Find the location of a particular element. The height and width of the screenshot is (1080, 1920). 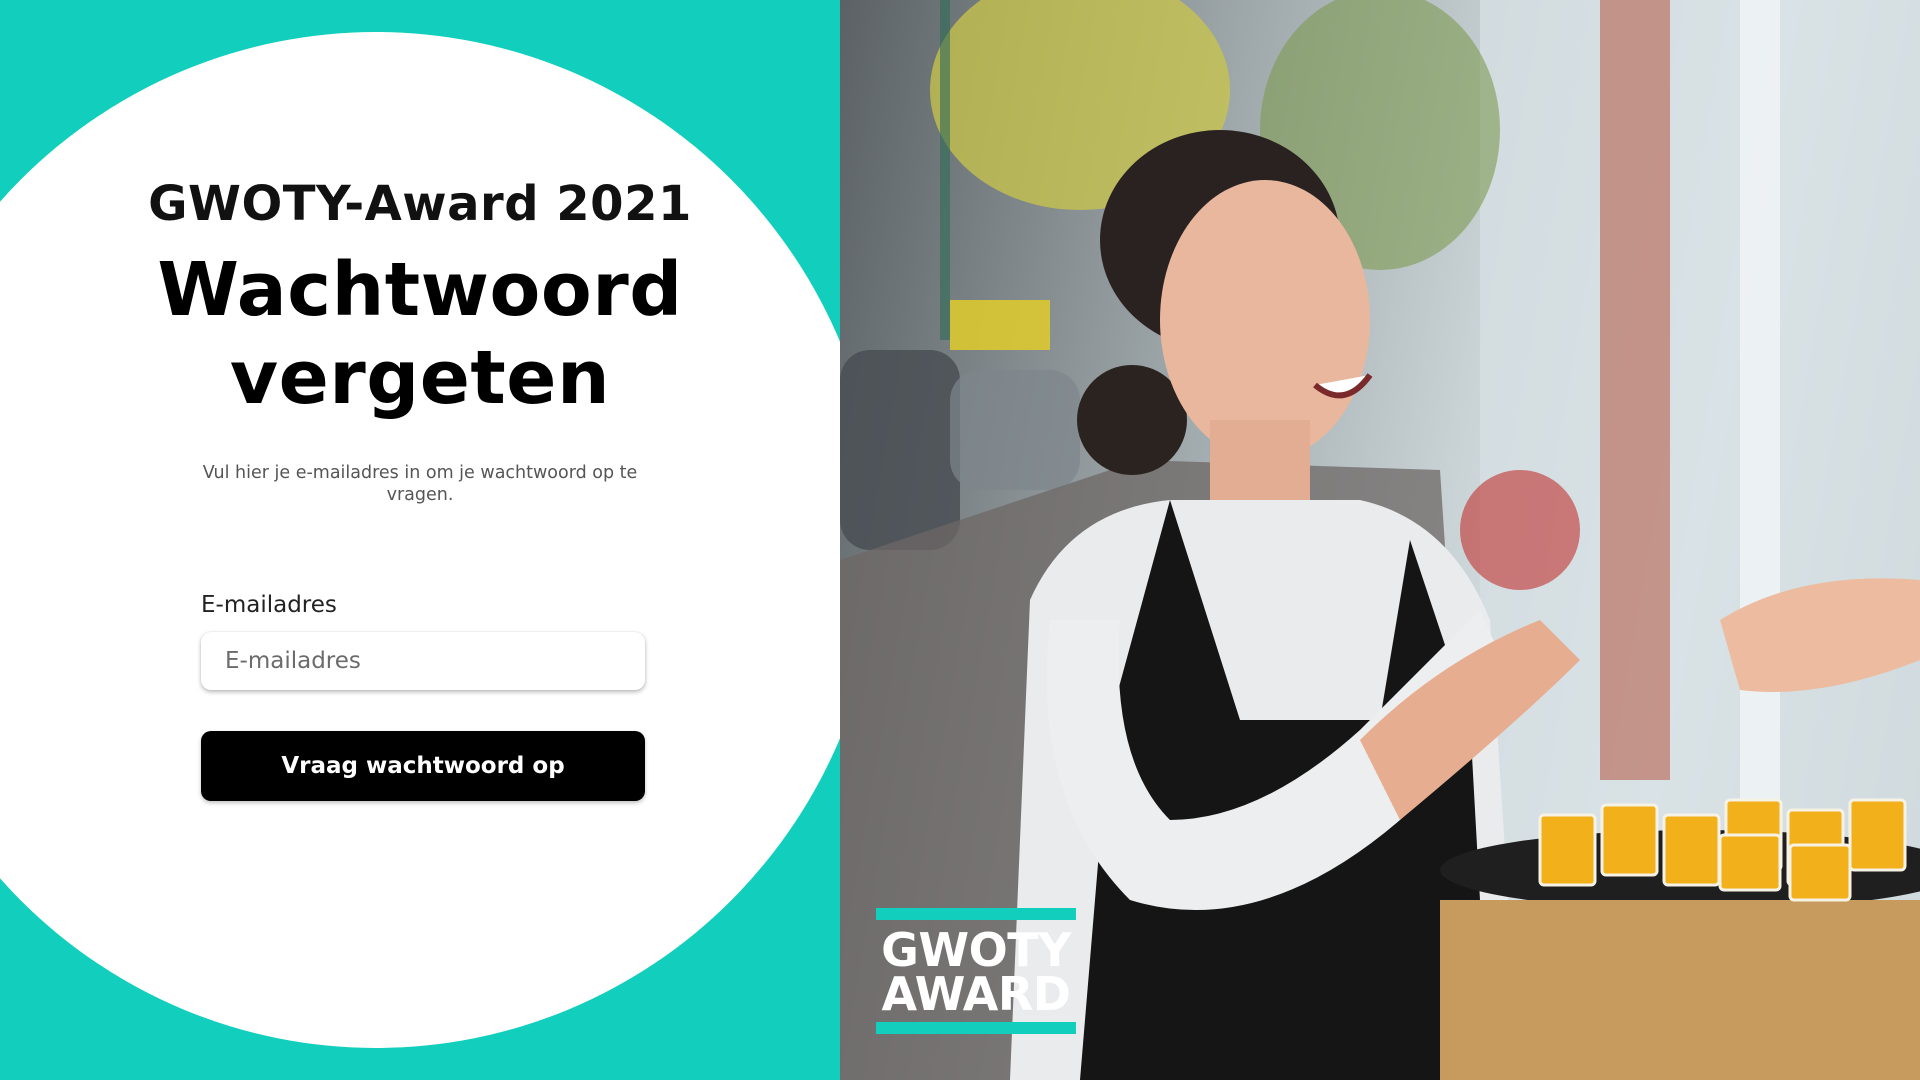

award-title: GWOTY-Award 2021 is located at coordinates (420, 204).